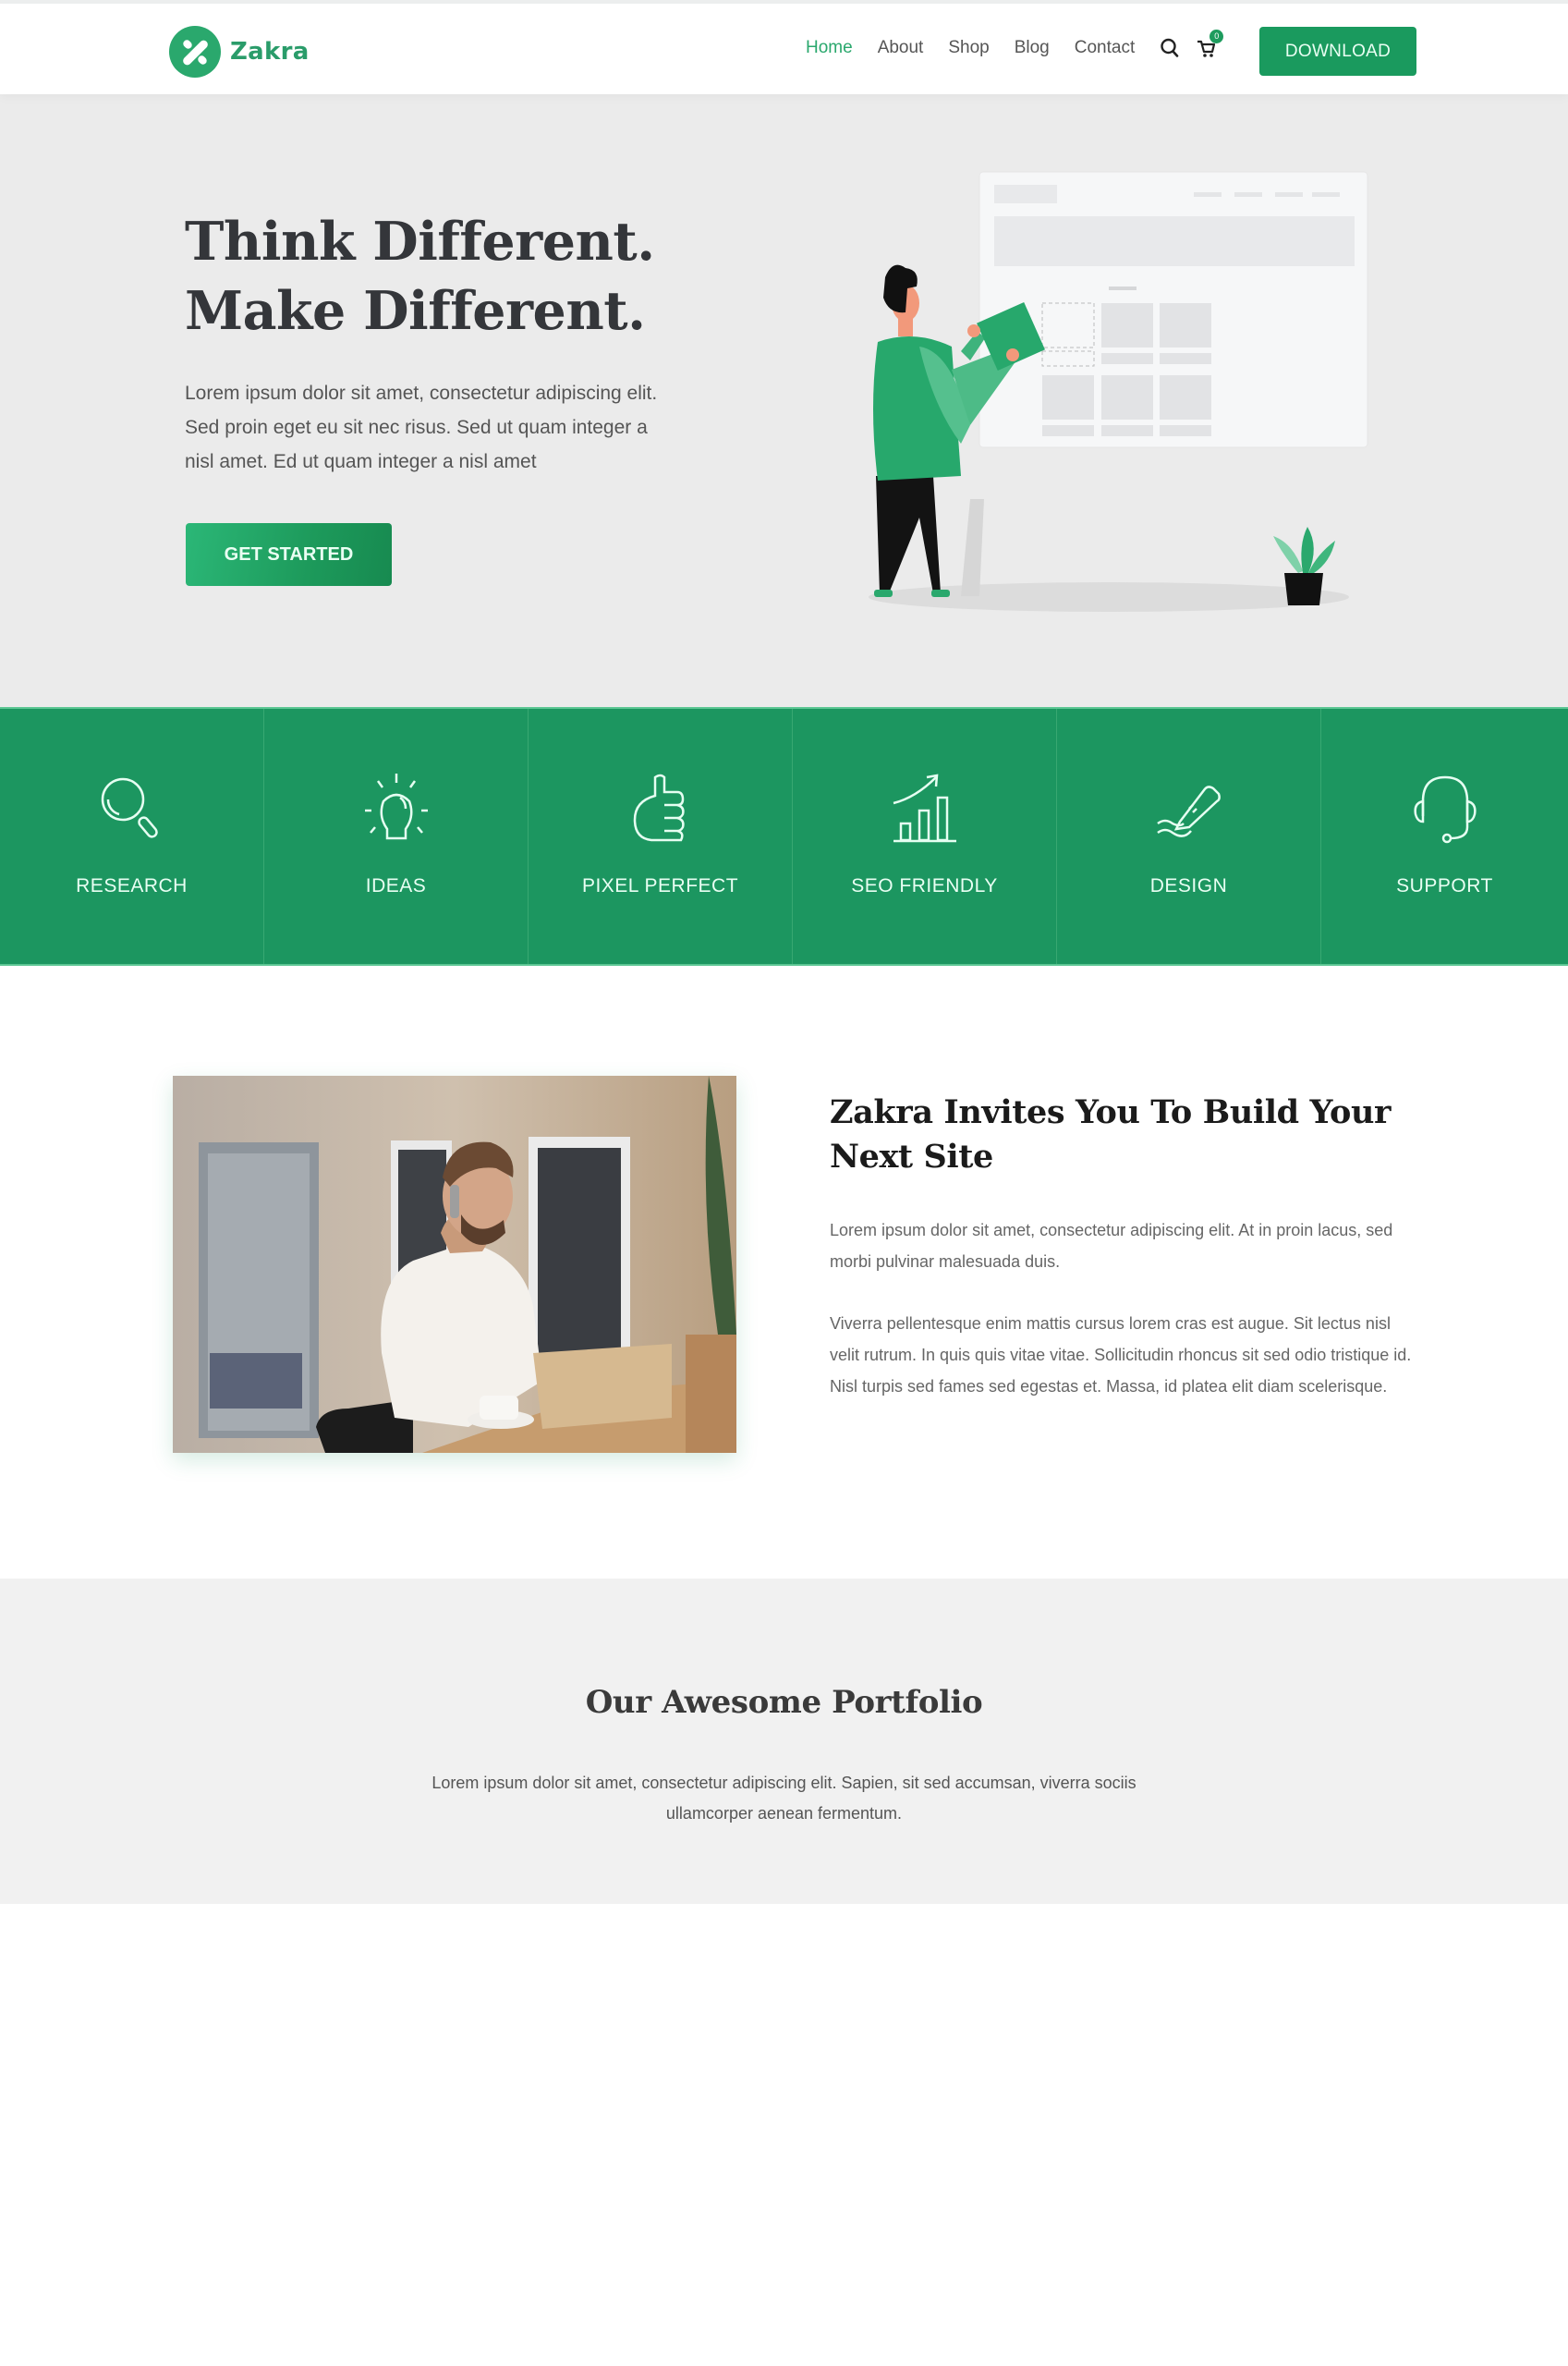  Describe the element at coordinates (1444, 886) in the screenshot. I see `feature-label: SUPPORT` at that location.